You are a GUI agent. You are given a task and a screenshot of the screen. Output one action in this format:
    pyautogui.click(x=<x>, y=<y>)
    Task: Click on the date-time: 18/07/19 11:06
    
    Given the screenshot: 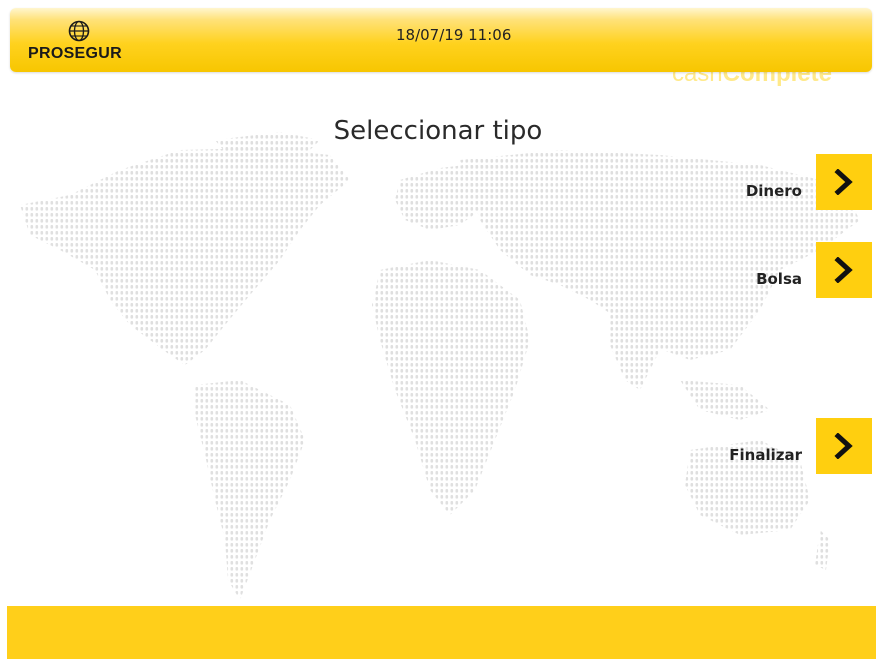 What is the action you would take?
    pyautogui.click(x=454, y=35)
    